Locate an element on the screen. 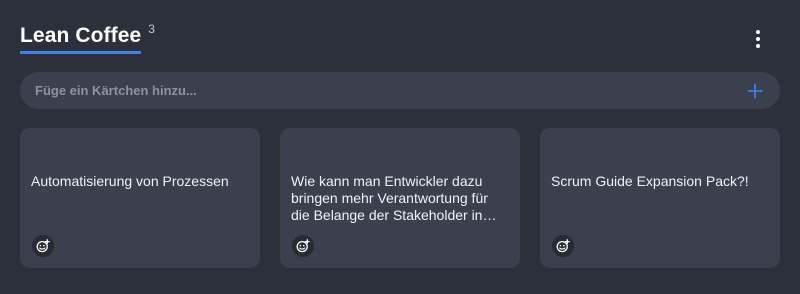  column-header: Lean Coffee 3 is located at coordinates (87, 38).